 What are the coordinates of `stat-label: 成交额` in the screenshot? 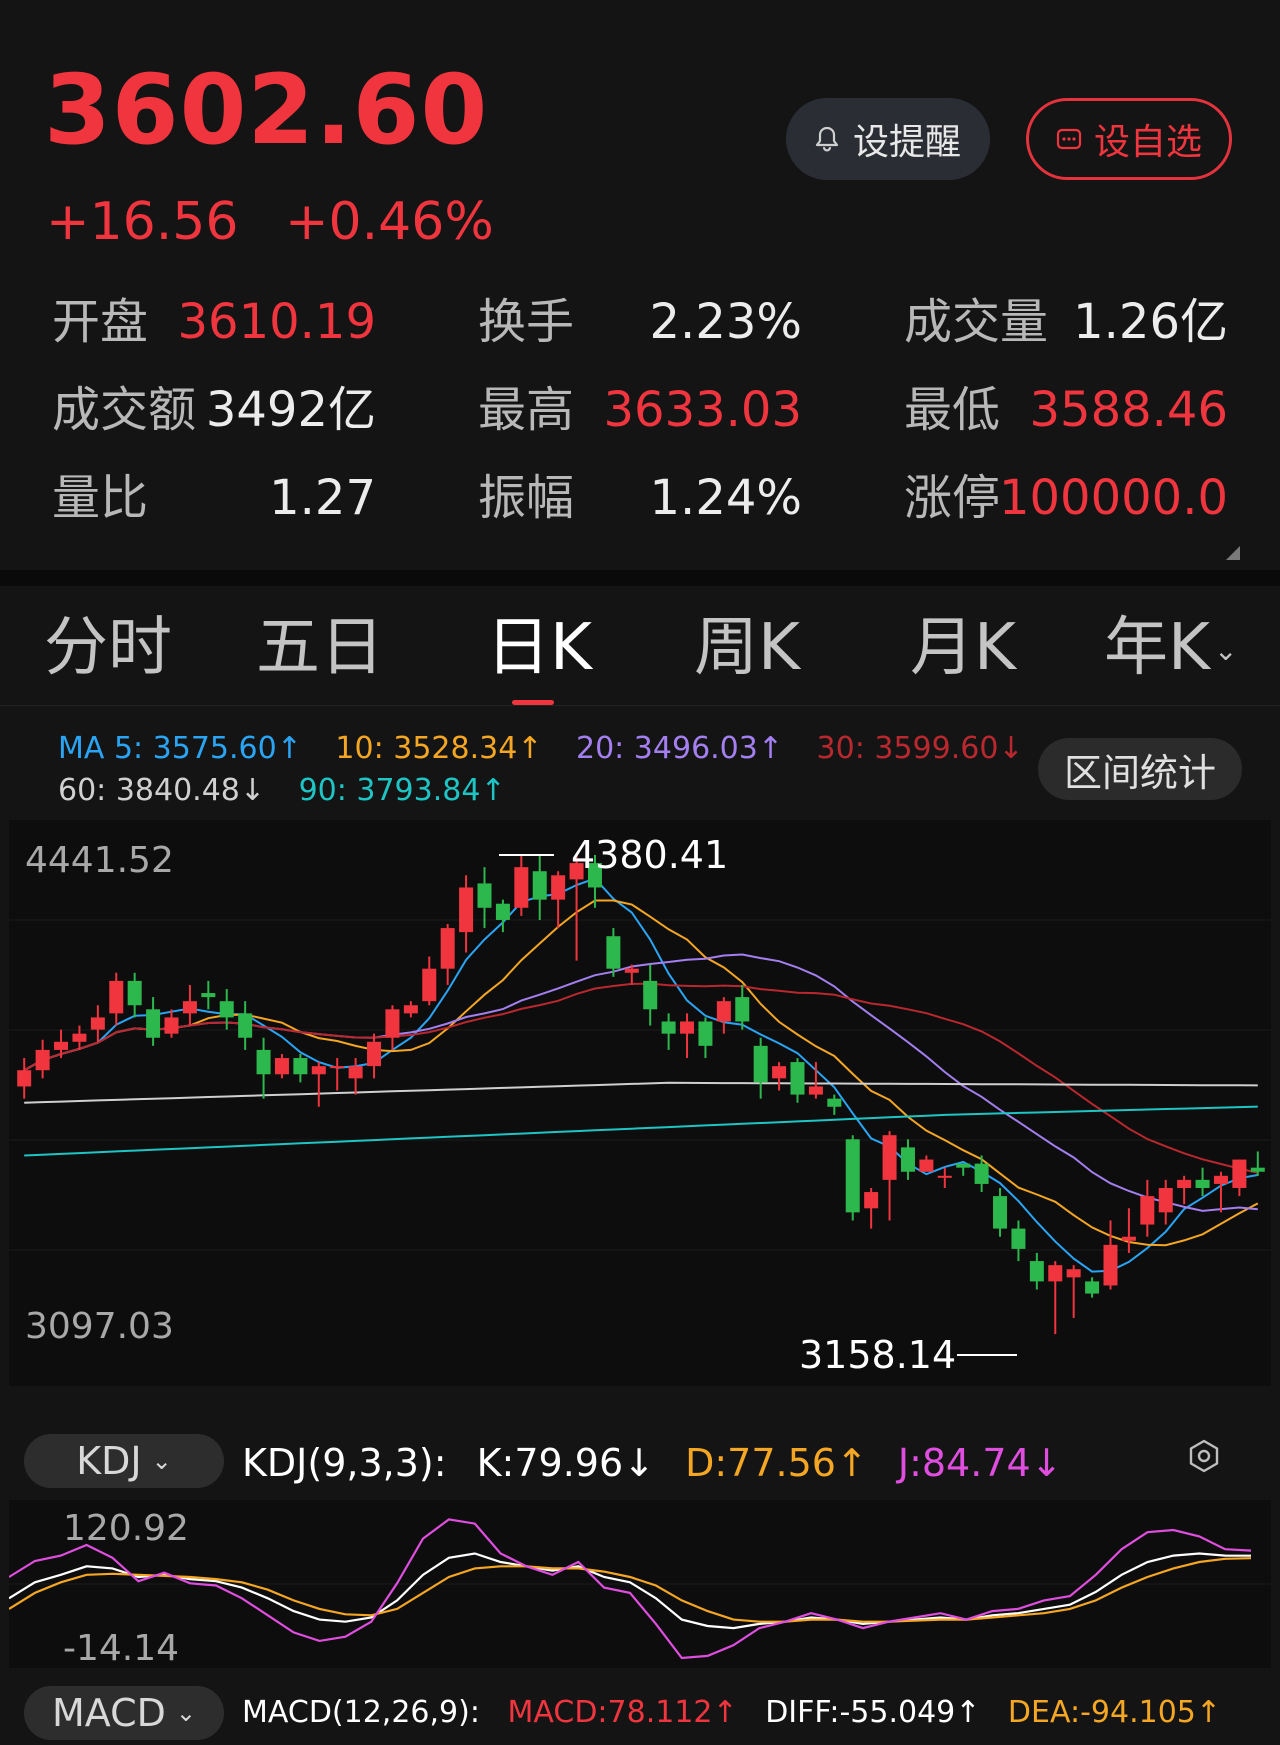 It's located at (124, 410).